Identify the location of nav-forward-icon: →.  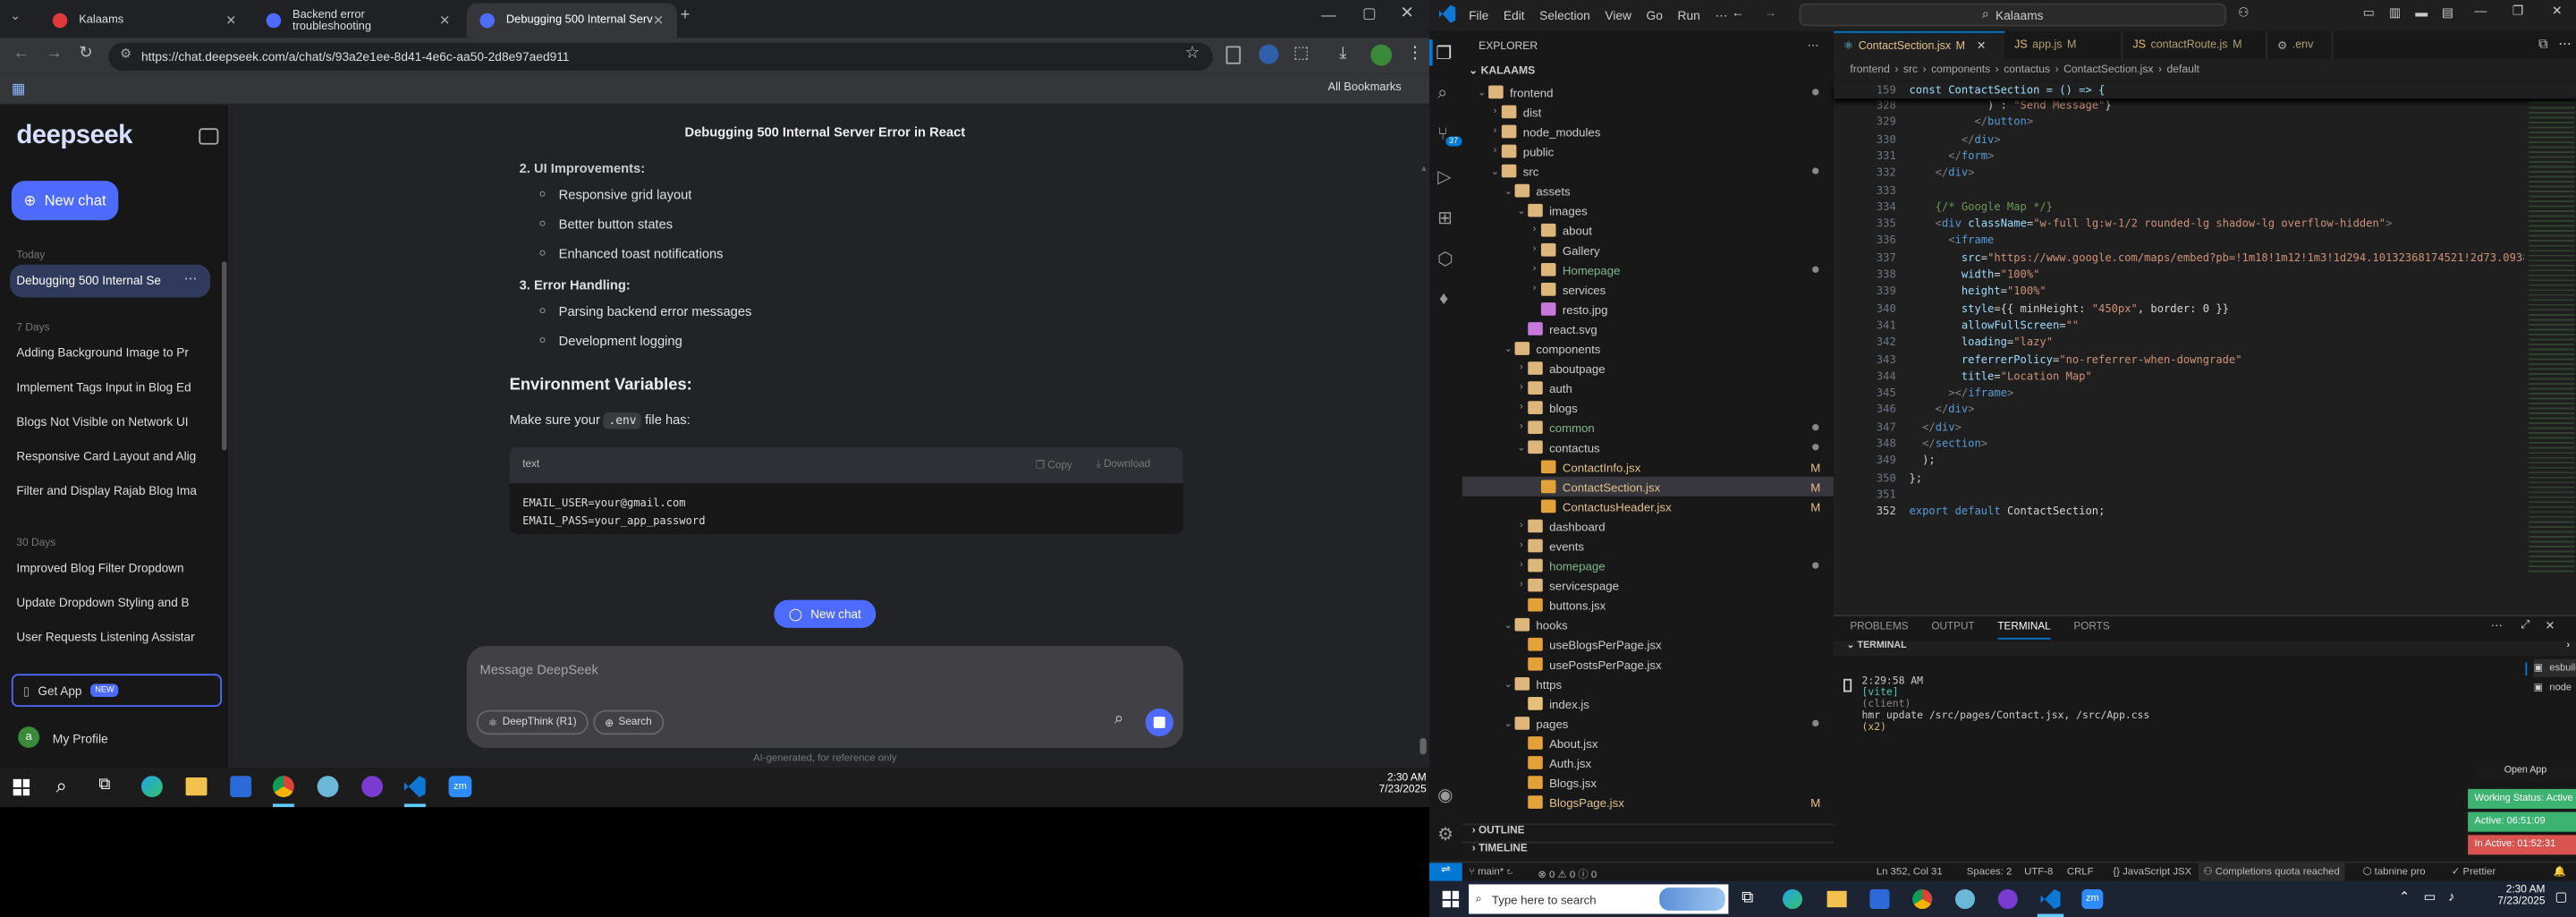
(1771, 13).